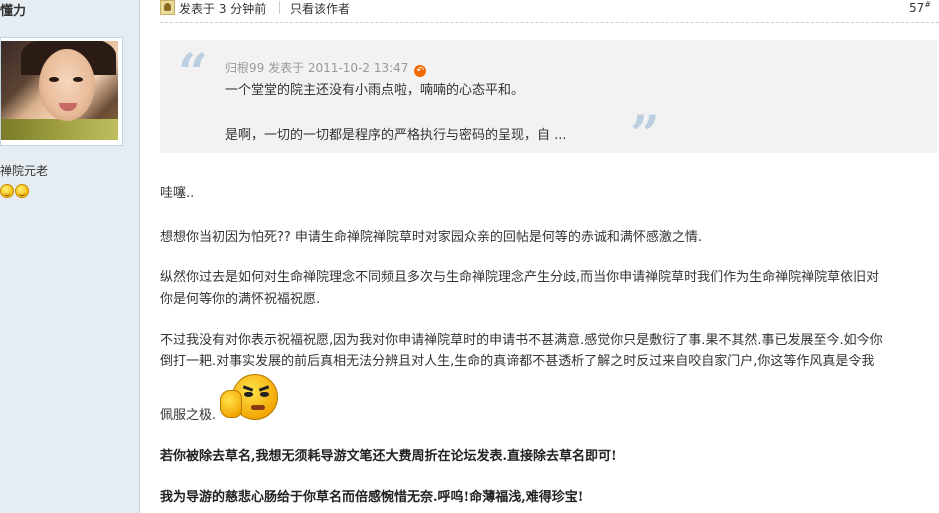  What do you see at coordinates (372, 497) in the screenshot?
I see `post-paragraph-bold: 我为导游的慈悲心肠给于你草名而倍感惋惜无奈.呼呜!命薄福浅,难得珍宝!` at bounding box center [372, 497].